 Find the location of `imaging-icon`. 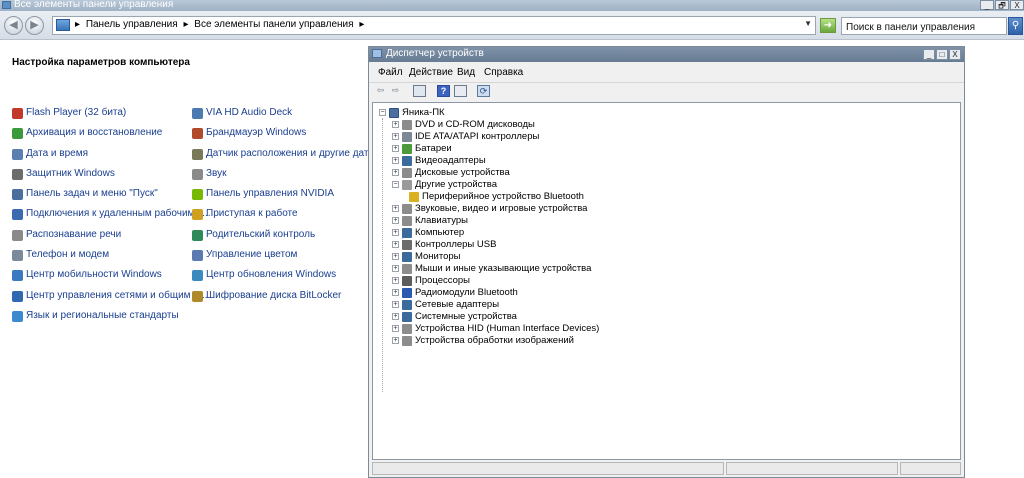

imaging-icon is located at coordinates (407, 341).